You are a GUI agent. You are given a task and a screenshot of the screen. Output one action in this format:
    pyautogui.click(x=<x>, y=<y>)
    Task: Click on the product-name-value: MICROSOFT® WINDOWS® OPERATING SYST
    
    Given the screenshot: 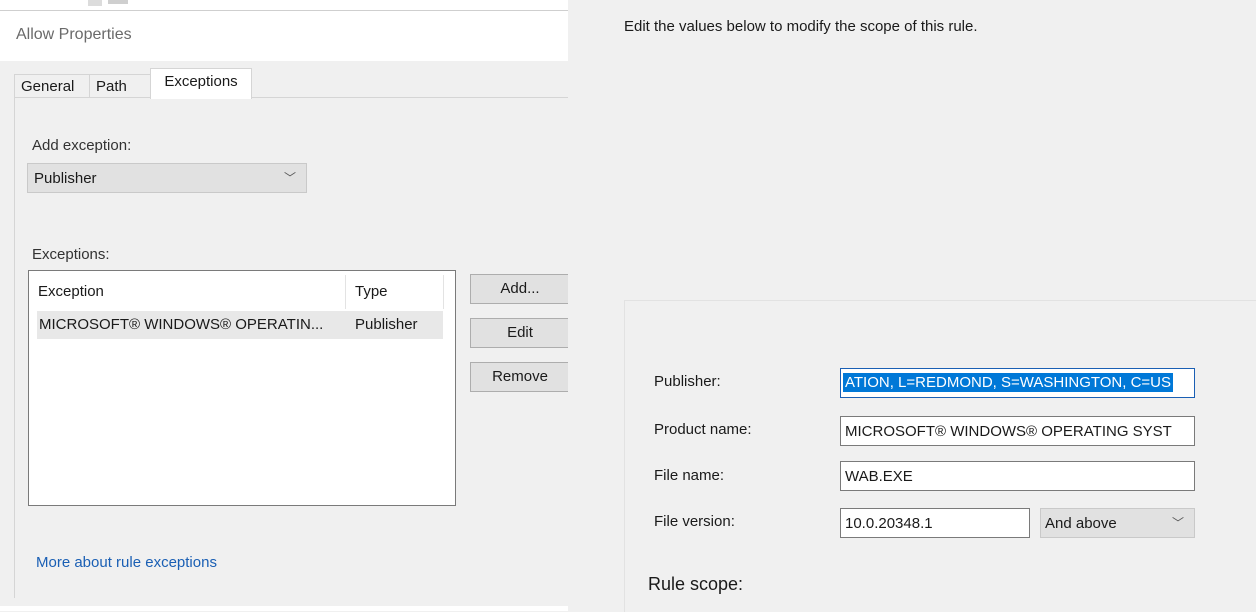 What is the action you would take?
    pyautogui.click(x=1008, y=431)
    